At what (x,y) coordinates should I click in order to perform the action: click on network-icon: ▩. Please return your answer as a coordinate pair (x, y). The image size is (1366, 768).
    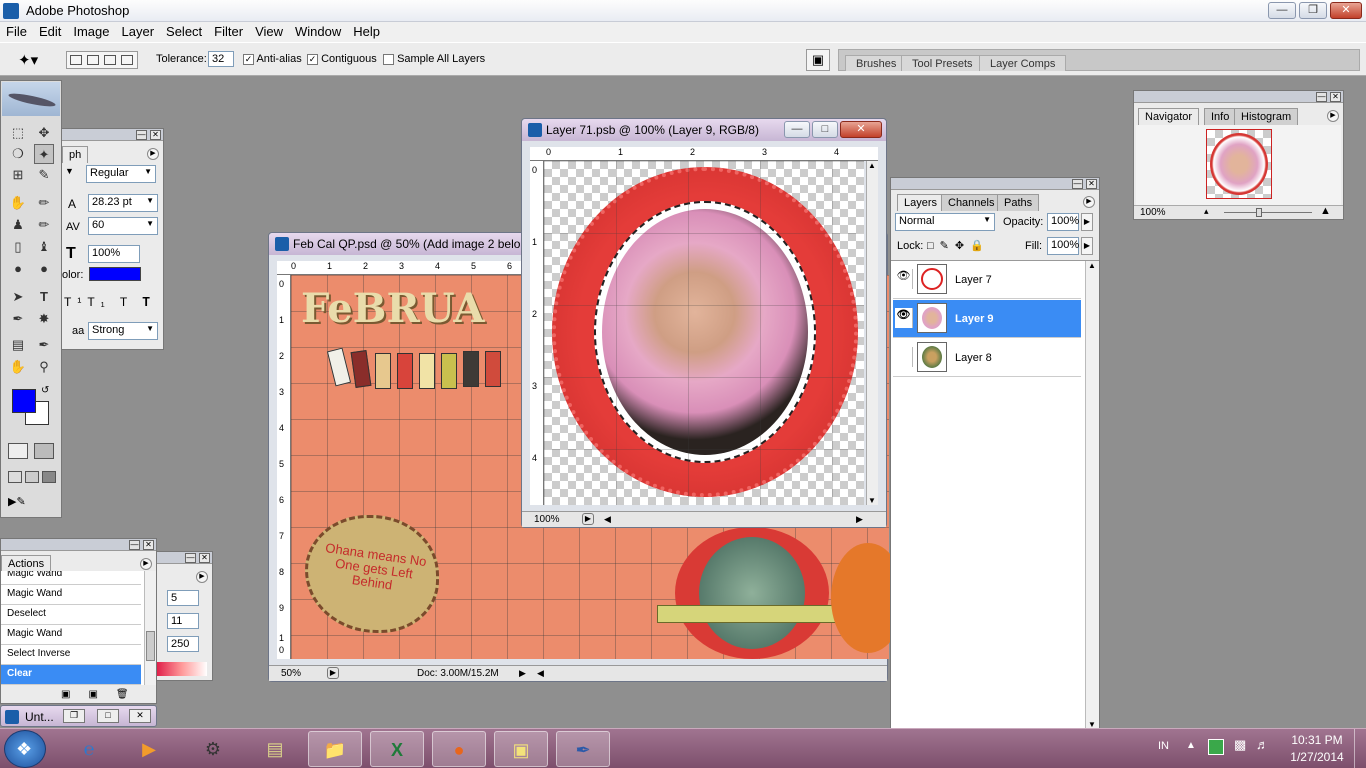
    Looking at the image, I should click on (1240, 745).